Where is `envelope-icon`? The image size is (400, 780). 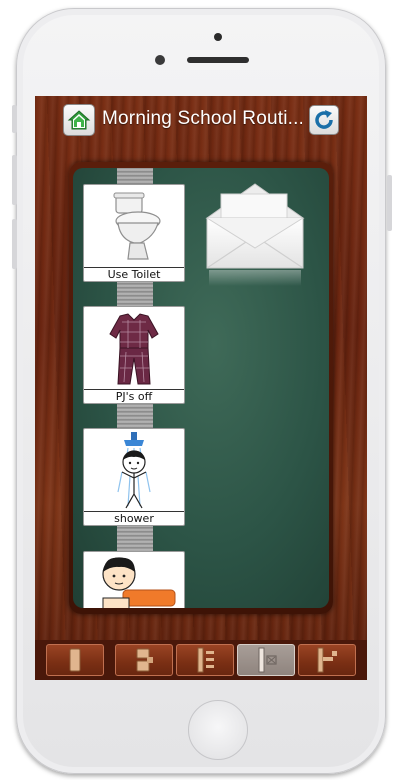 envelope-icon is located at coordinates (255, 234).